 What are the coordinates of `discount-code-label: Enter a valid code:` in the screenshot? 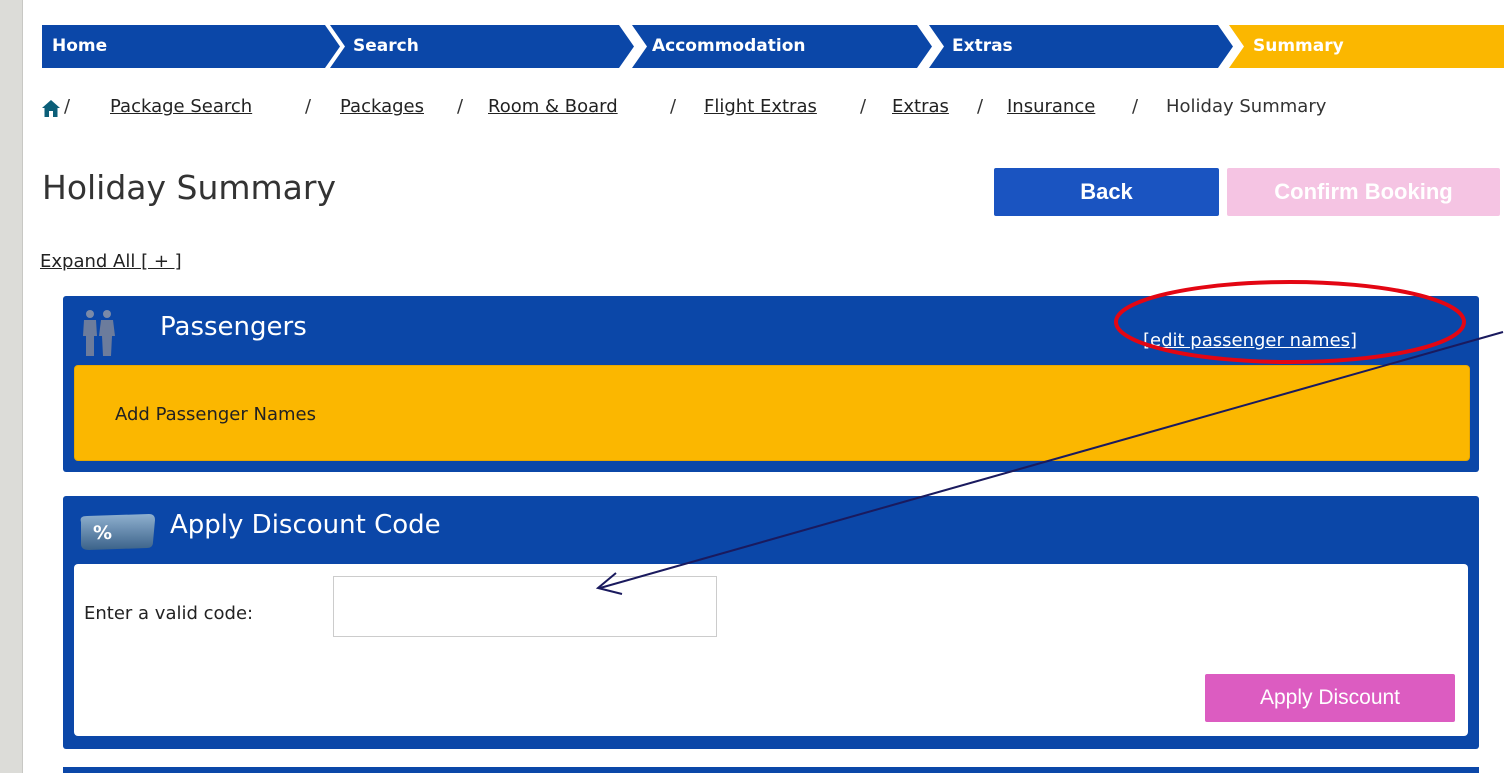 It's located at (169, 613).